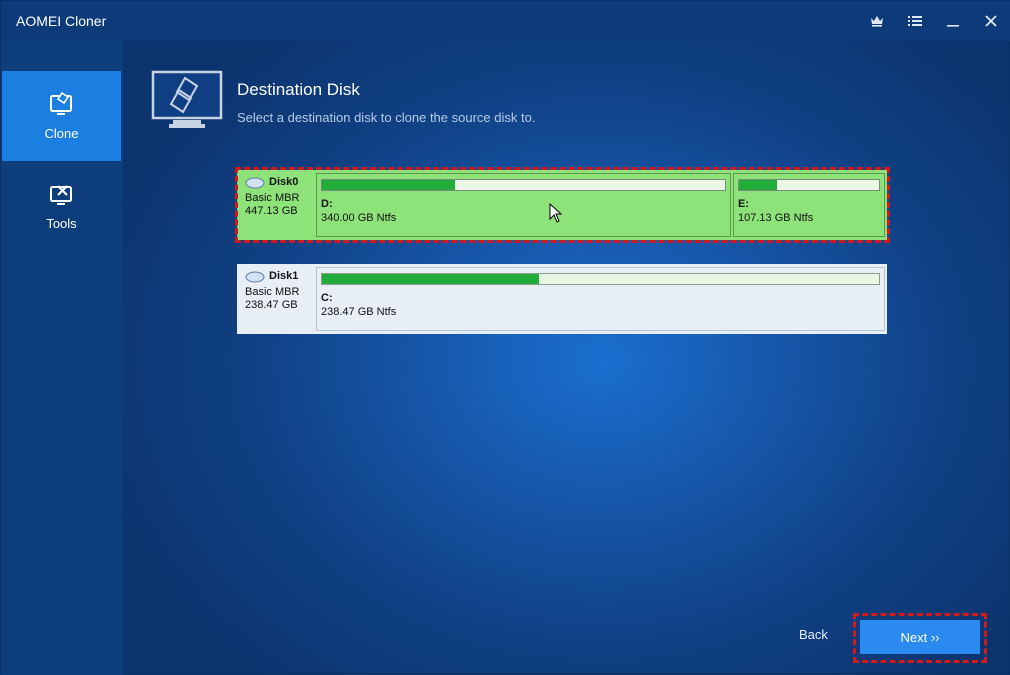 The height and width of the screenshot is (675, 1010). What do you see at coordinates (813, 634) in the screenshot?
I see `back-button: Back` at bounding box center [813, 634].